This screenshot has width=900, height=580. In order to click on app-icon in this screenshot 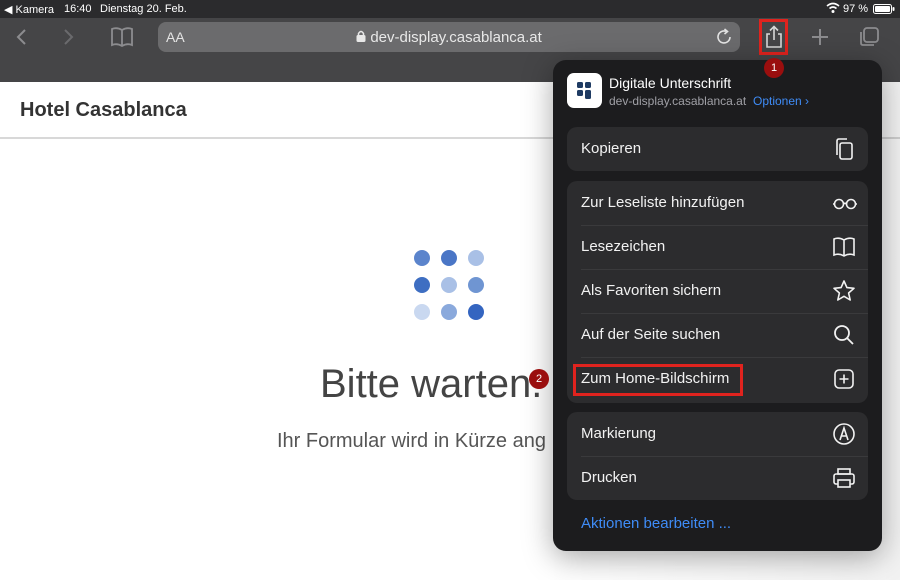, I will do `click(584, 90)`.